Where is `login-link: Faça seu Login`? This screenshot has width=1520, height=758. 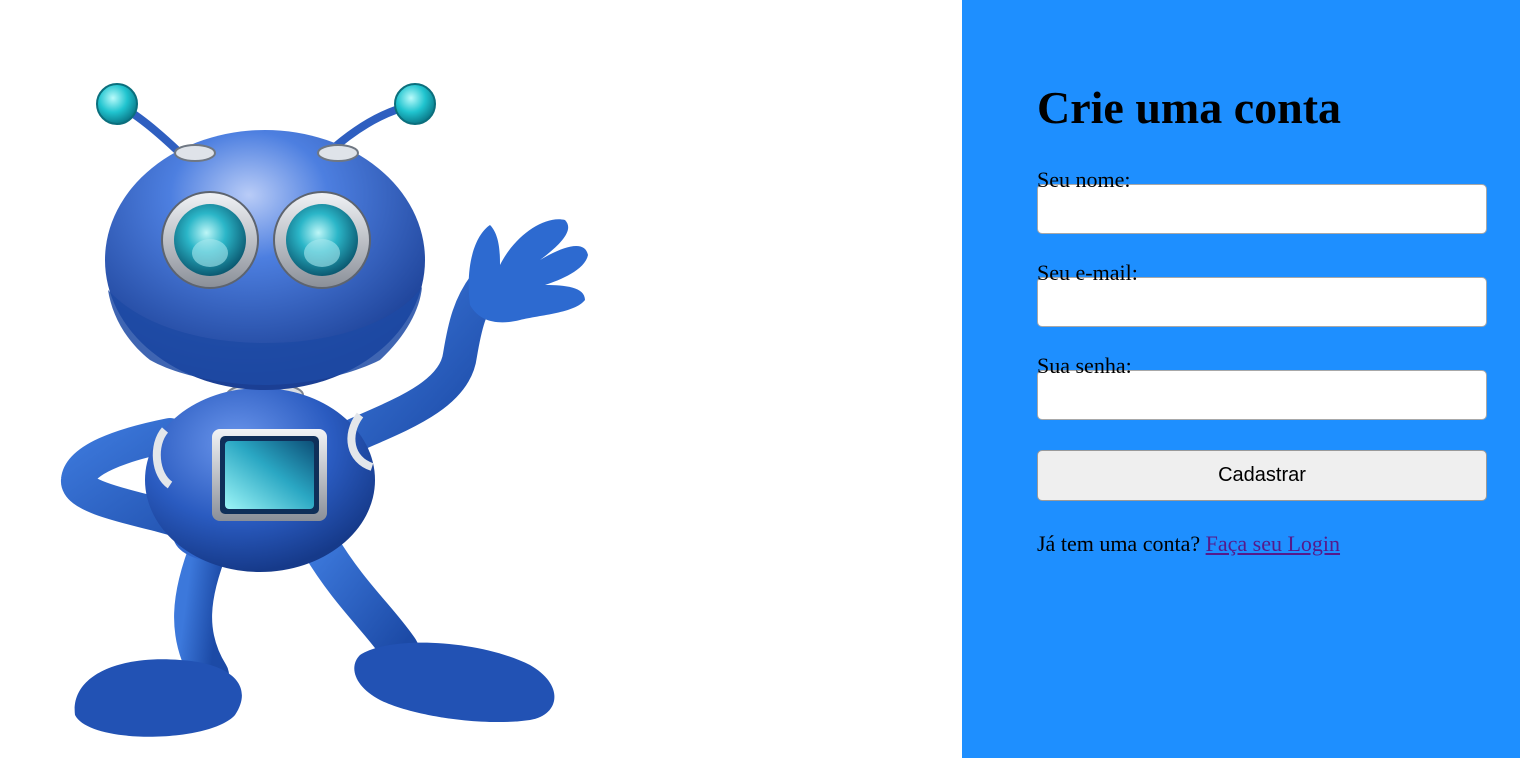 login-link: Faça seu Login is located at coordinates (1273, 543).